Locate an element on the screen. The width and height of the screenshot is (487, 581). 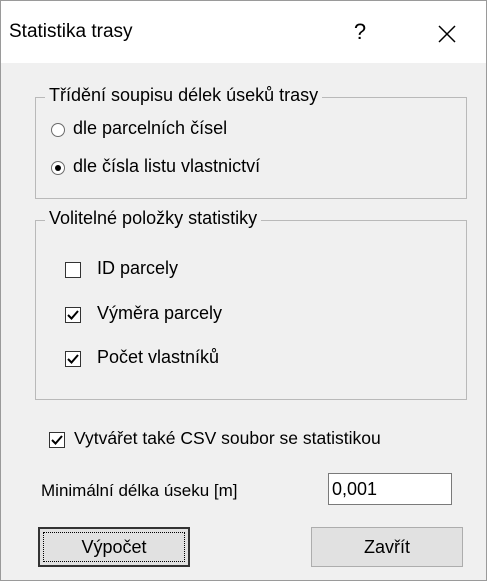
checkbox-label: Výměra parcely is located at coordinates (160, 313).